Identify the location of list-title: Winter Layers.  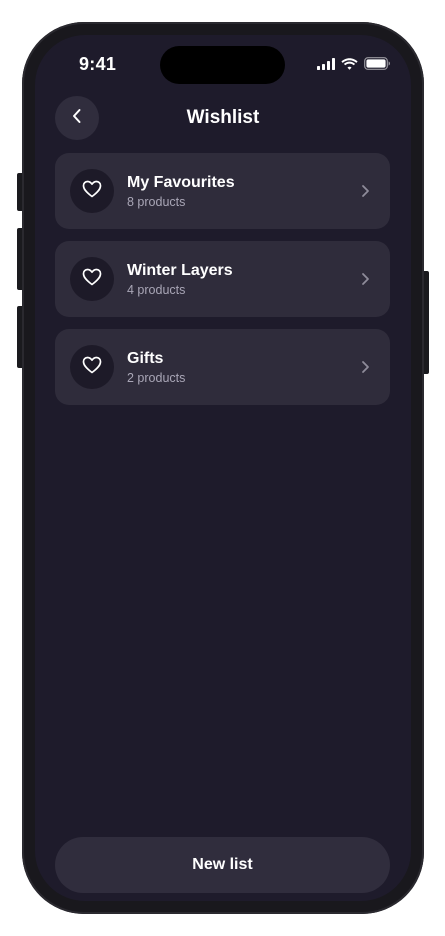
(180, 270).